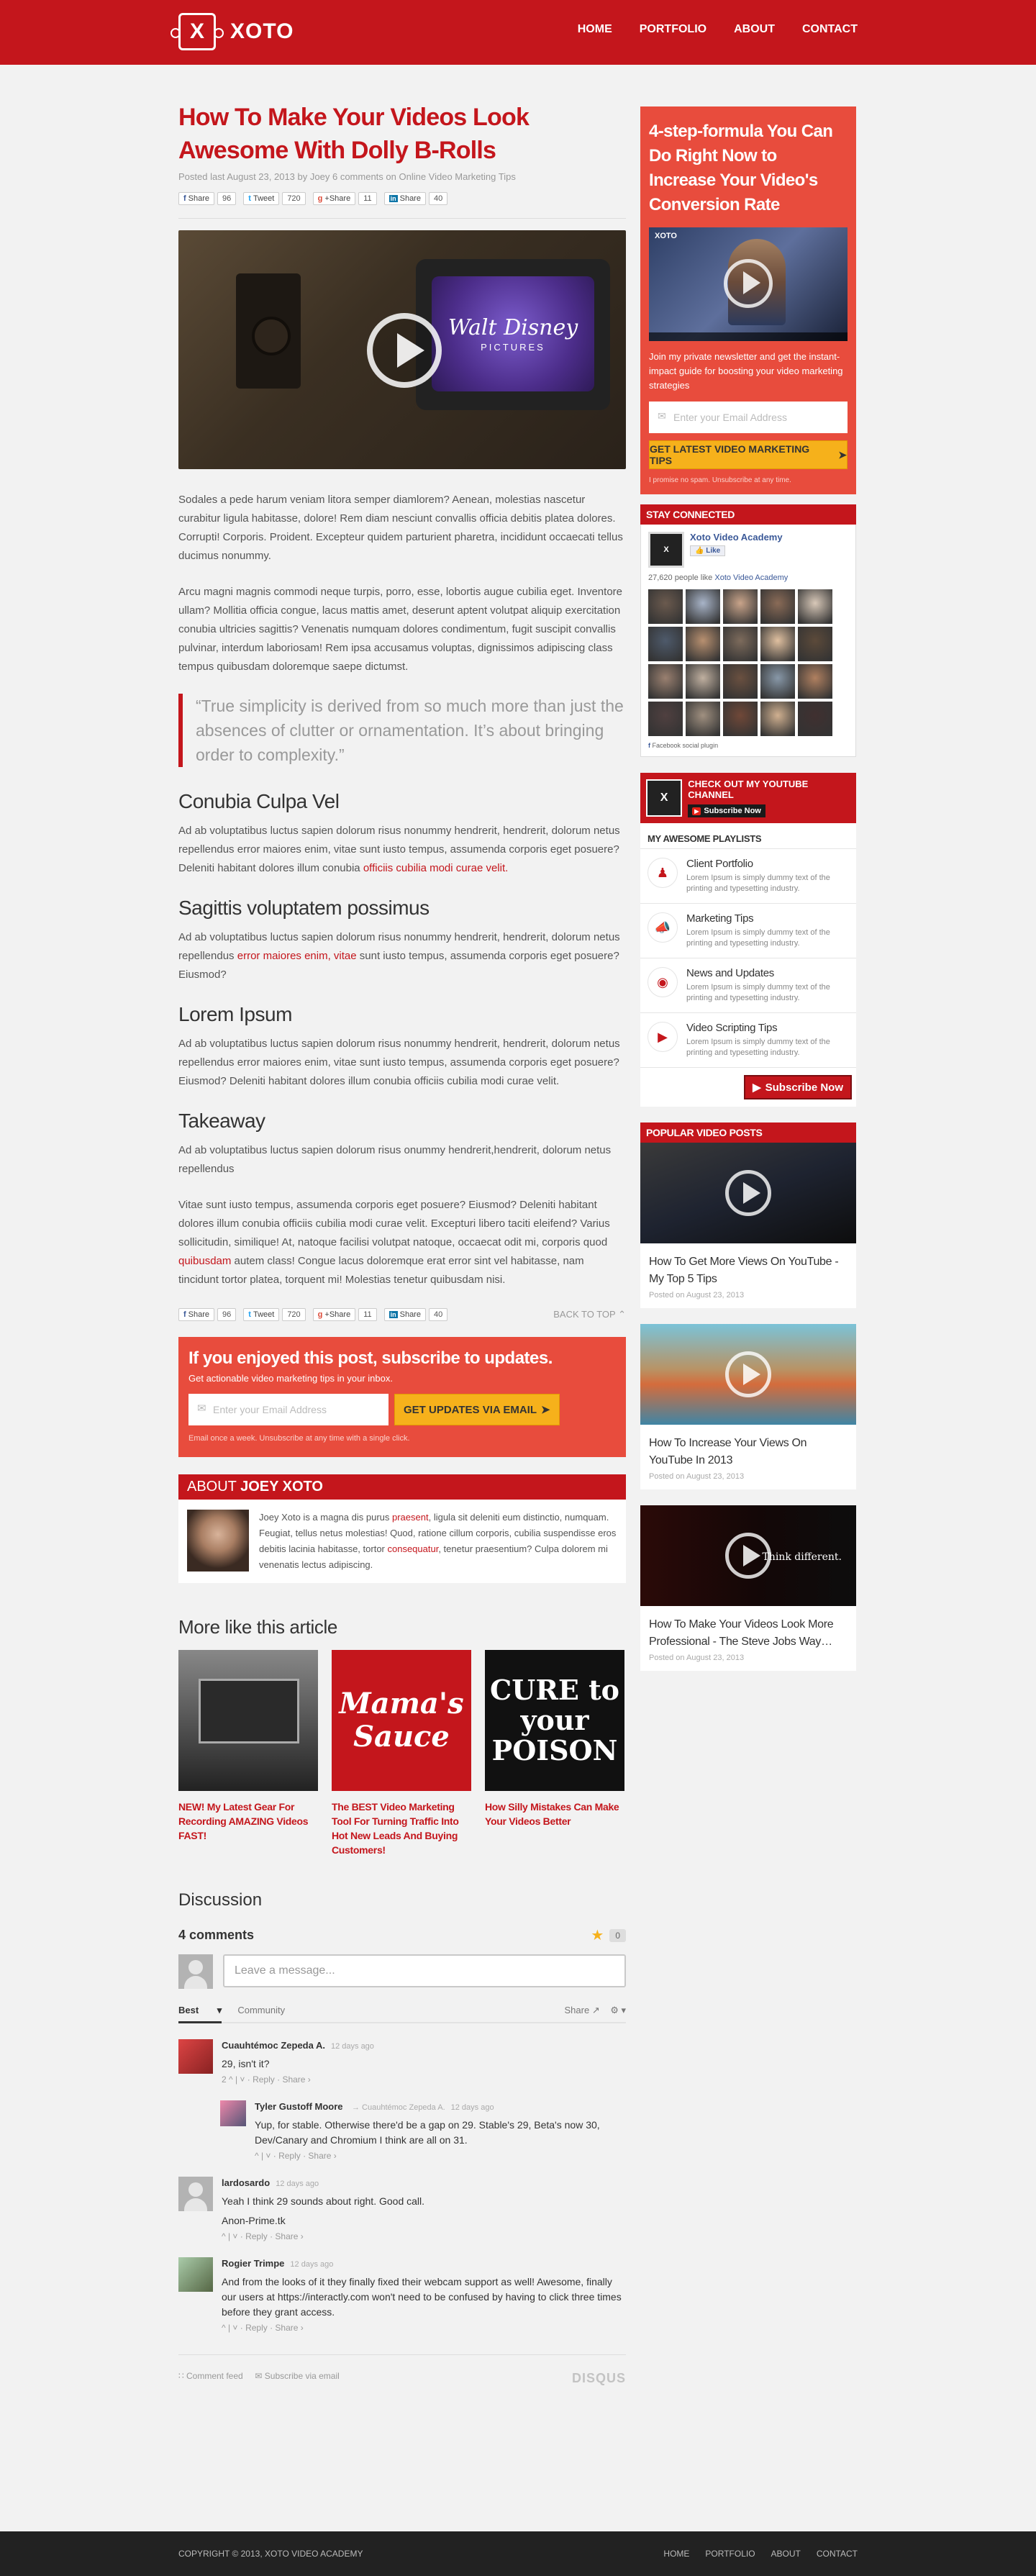  What do you see at coordinates (253, 2263) in the screenshot?
I see `commenter-name: Rogier Trimpe` at bounding box center [253, 2263].